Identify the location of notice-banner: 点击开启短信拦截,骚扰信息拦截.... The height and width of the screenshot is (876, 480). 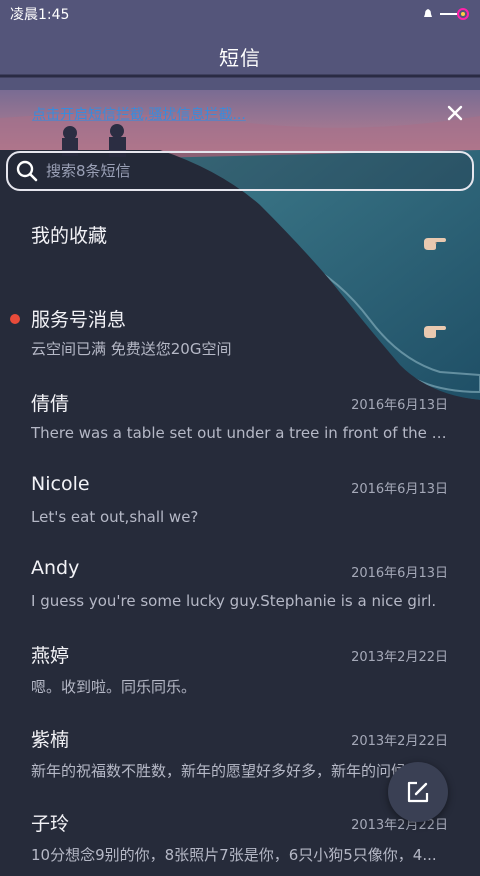
(240, 114).